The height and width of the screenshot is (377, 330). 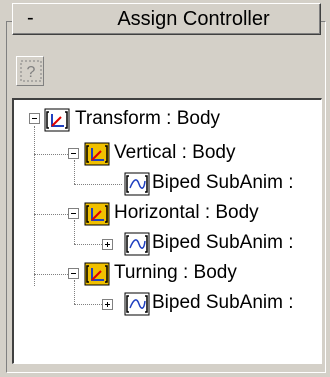 I want to click on tree-node-horizontal: Horizontal : Body, so click(x=186, y=213).